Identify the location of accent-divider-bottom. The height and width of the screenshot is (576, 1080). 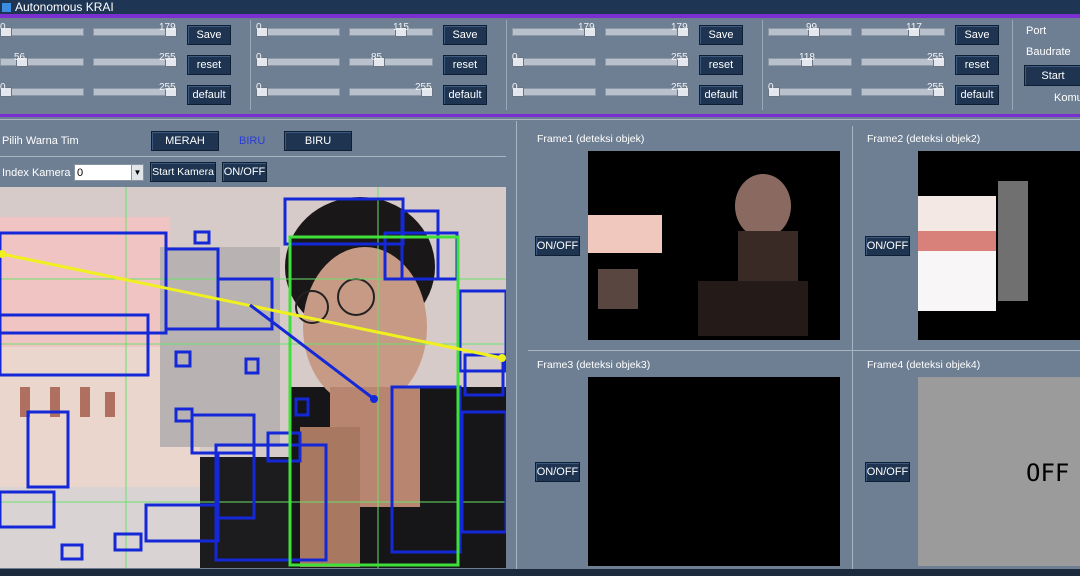
(540, 115).